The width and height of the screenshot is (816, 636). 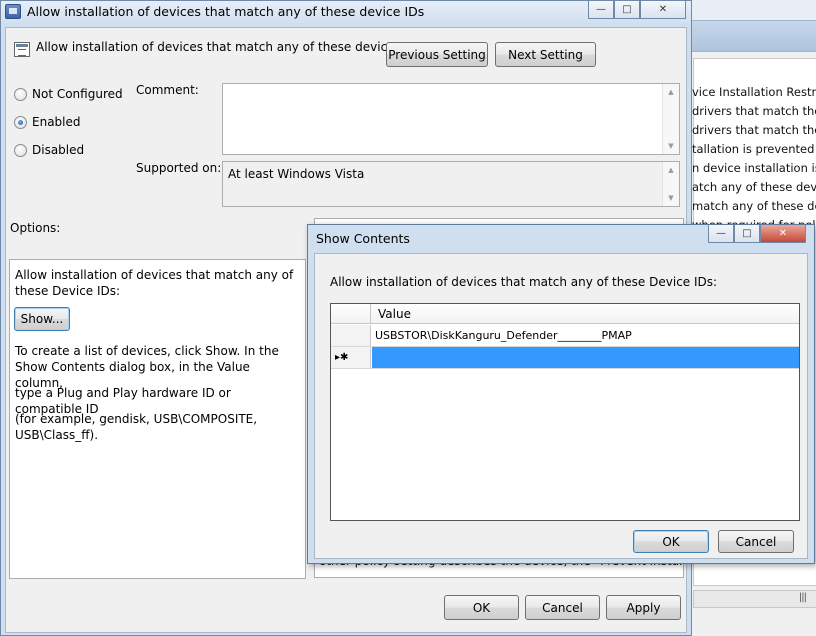 I want to click on caption-buttons: — □ ✕, so click(x=637, y=10).